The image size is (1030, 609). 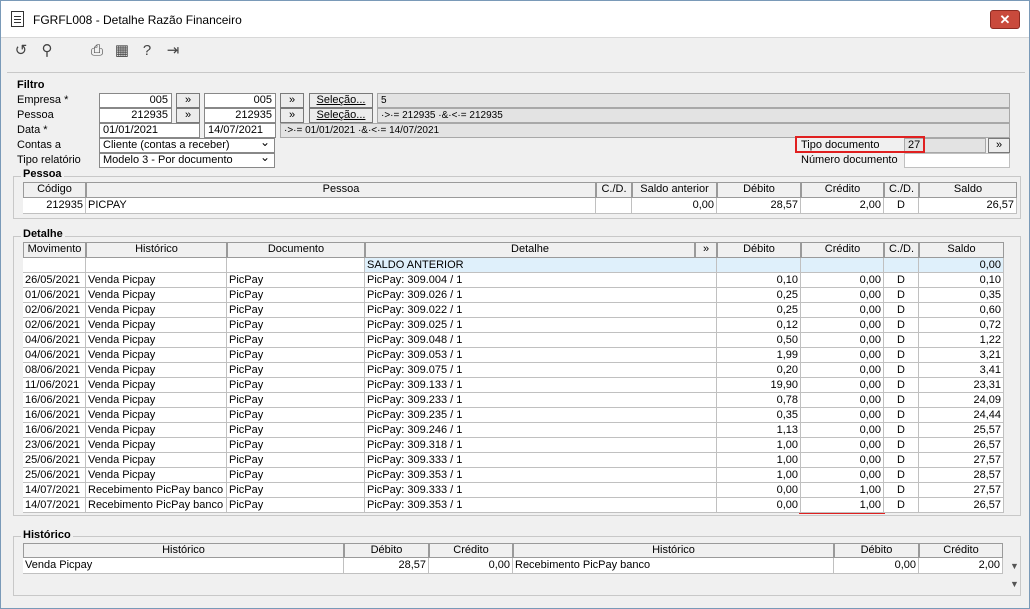 What do you see at coordinates (135, 115) in the screenshot?
I see `pessoa-from-input: 212935` at bounding box center [135, 115].